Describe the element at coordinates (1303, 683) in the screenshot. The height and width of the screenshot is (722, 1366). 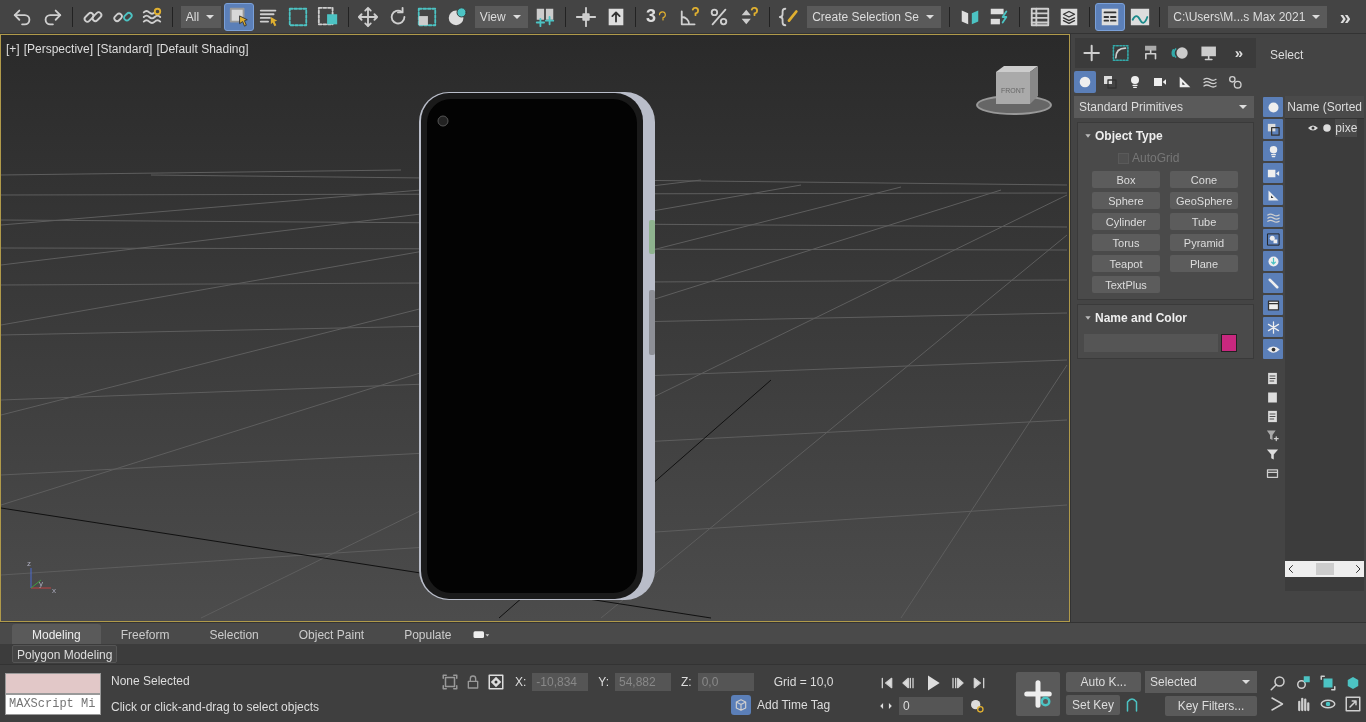
I see `zoom-all-icon` at that location.